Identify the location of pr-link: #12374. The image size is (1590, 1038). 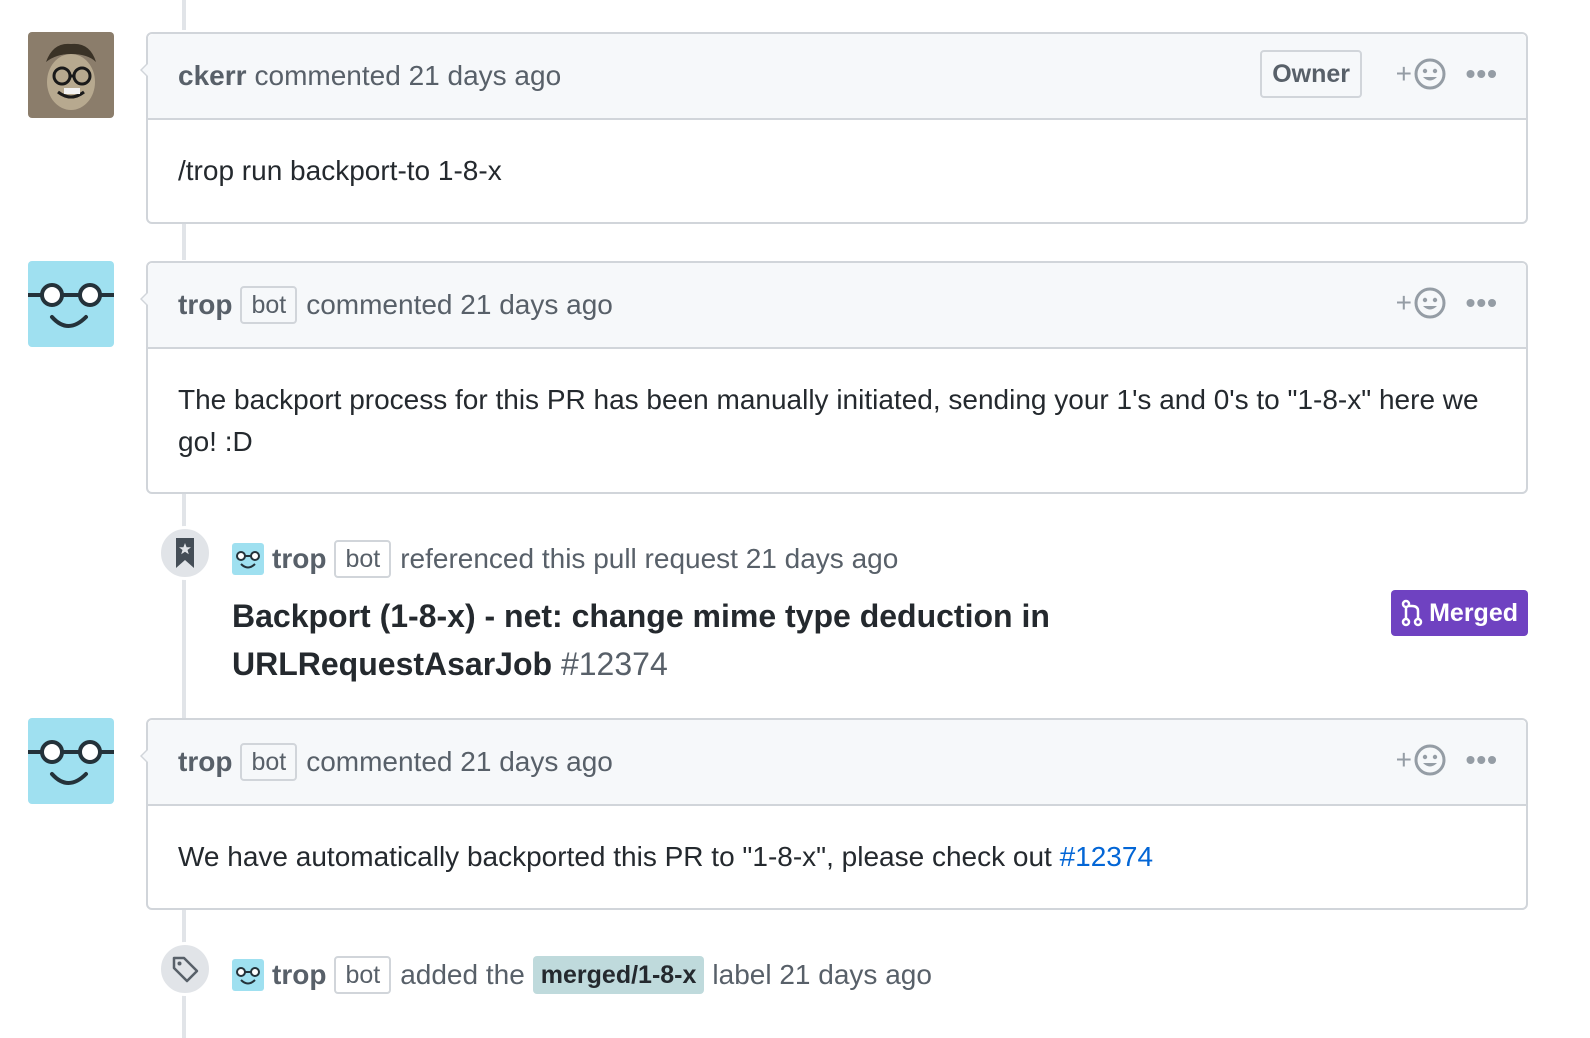
(1106, 856).